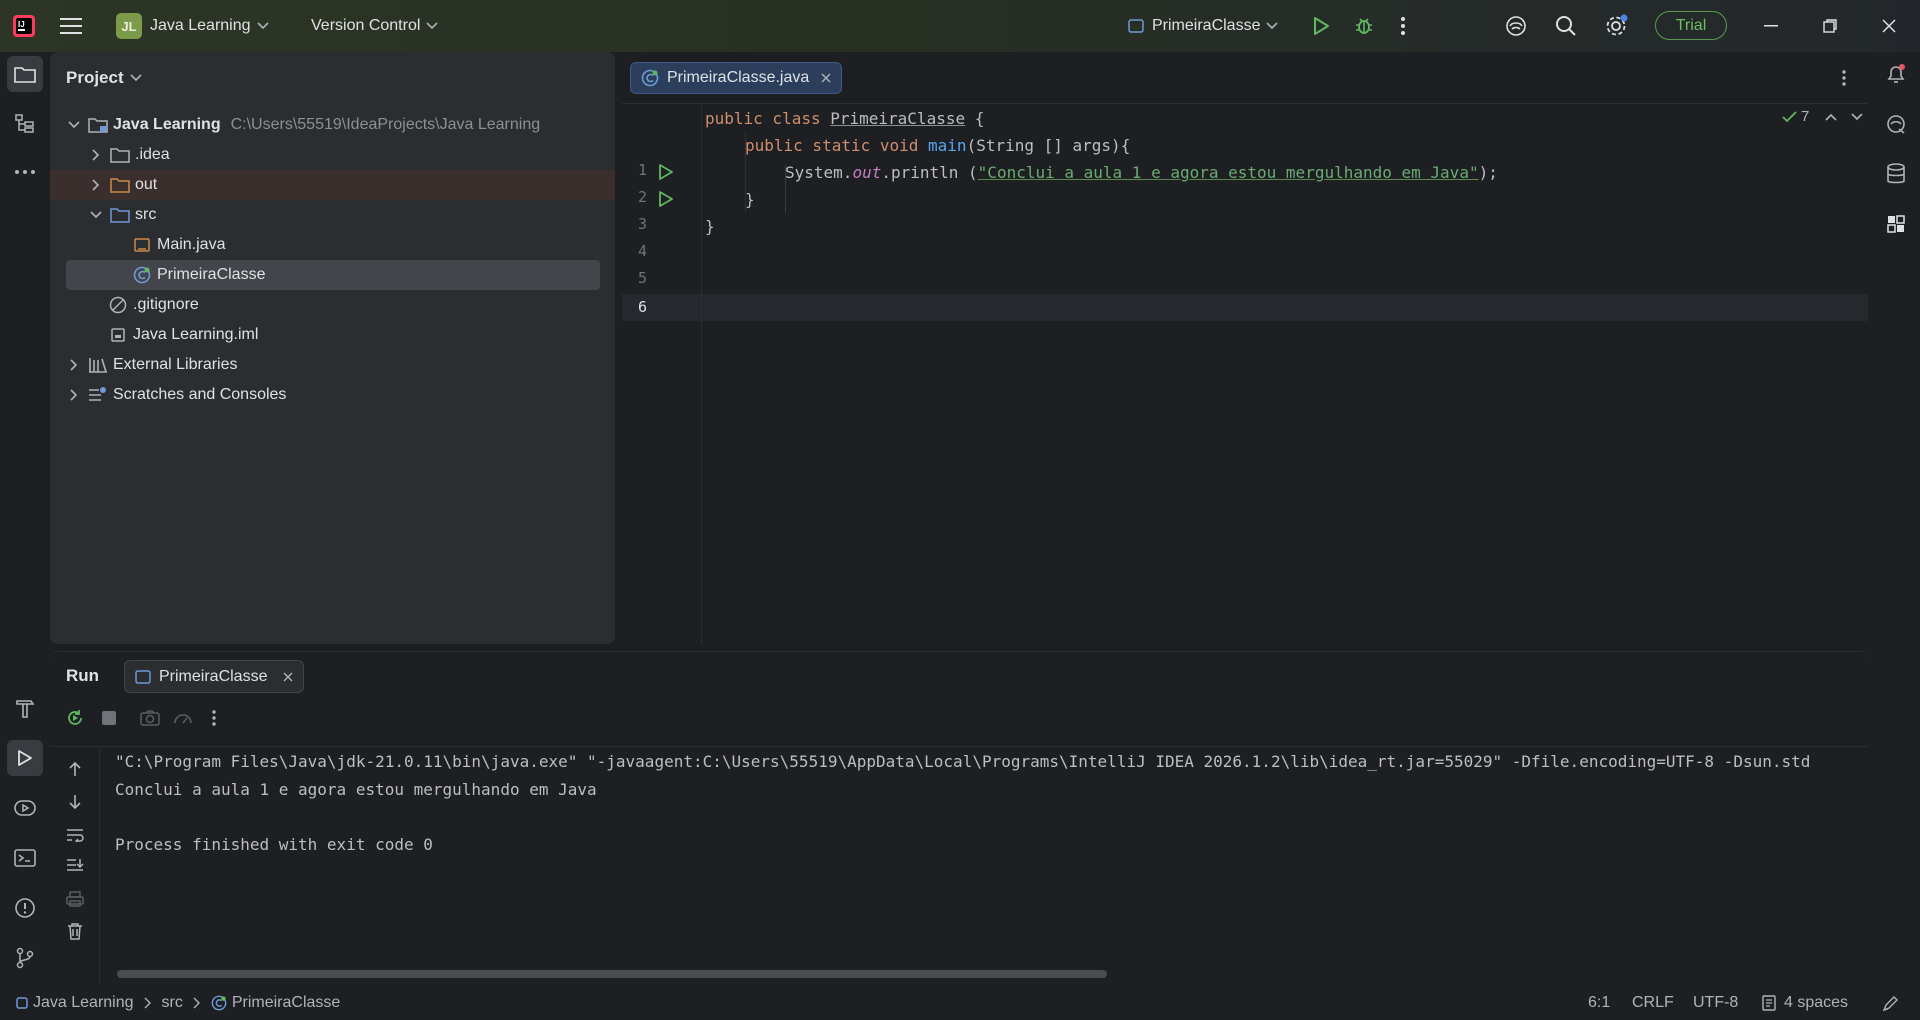  What do you see at coordinates (75, 931) in the screenshot?
I see `trash-icon` at bounding box center [75, 931].